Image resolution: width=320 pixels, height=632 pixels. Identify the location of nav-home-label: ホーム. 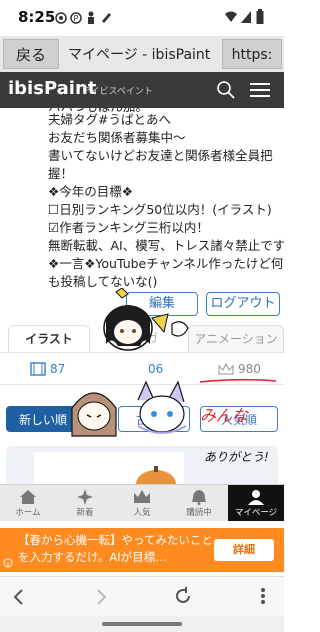
(28, 513).